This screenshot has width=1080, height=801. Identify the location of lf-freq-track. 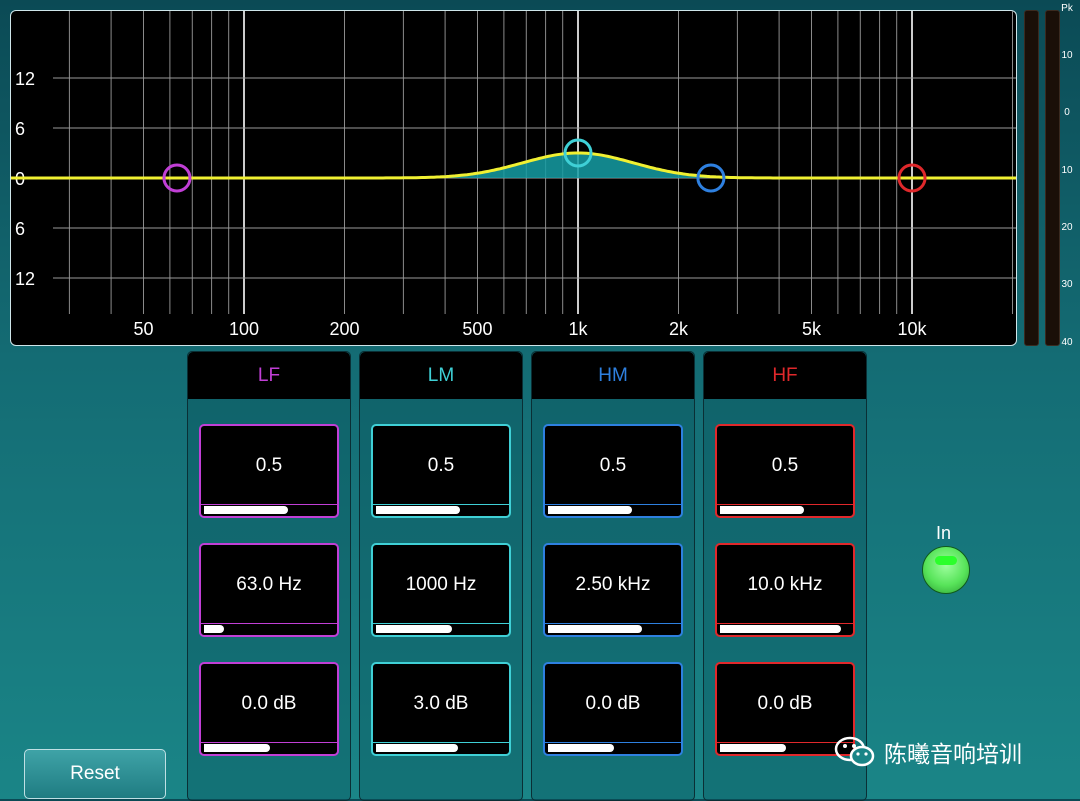
(269, 623).